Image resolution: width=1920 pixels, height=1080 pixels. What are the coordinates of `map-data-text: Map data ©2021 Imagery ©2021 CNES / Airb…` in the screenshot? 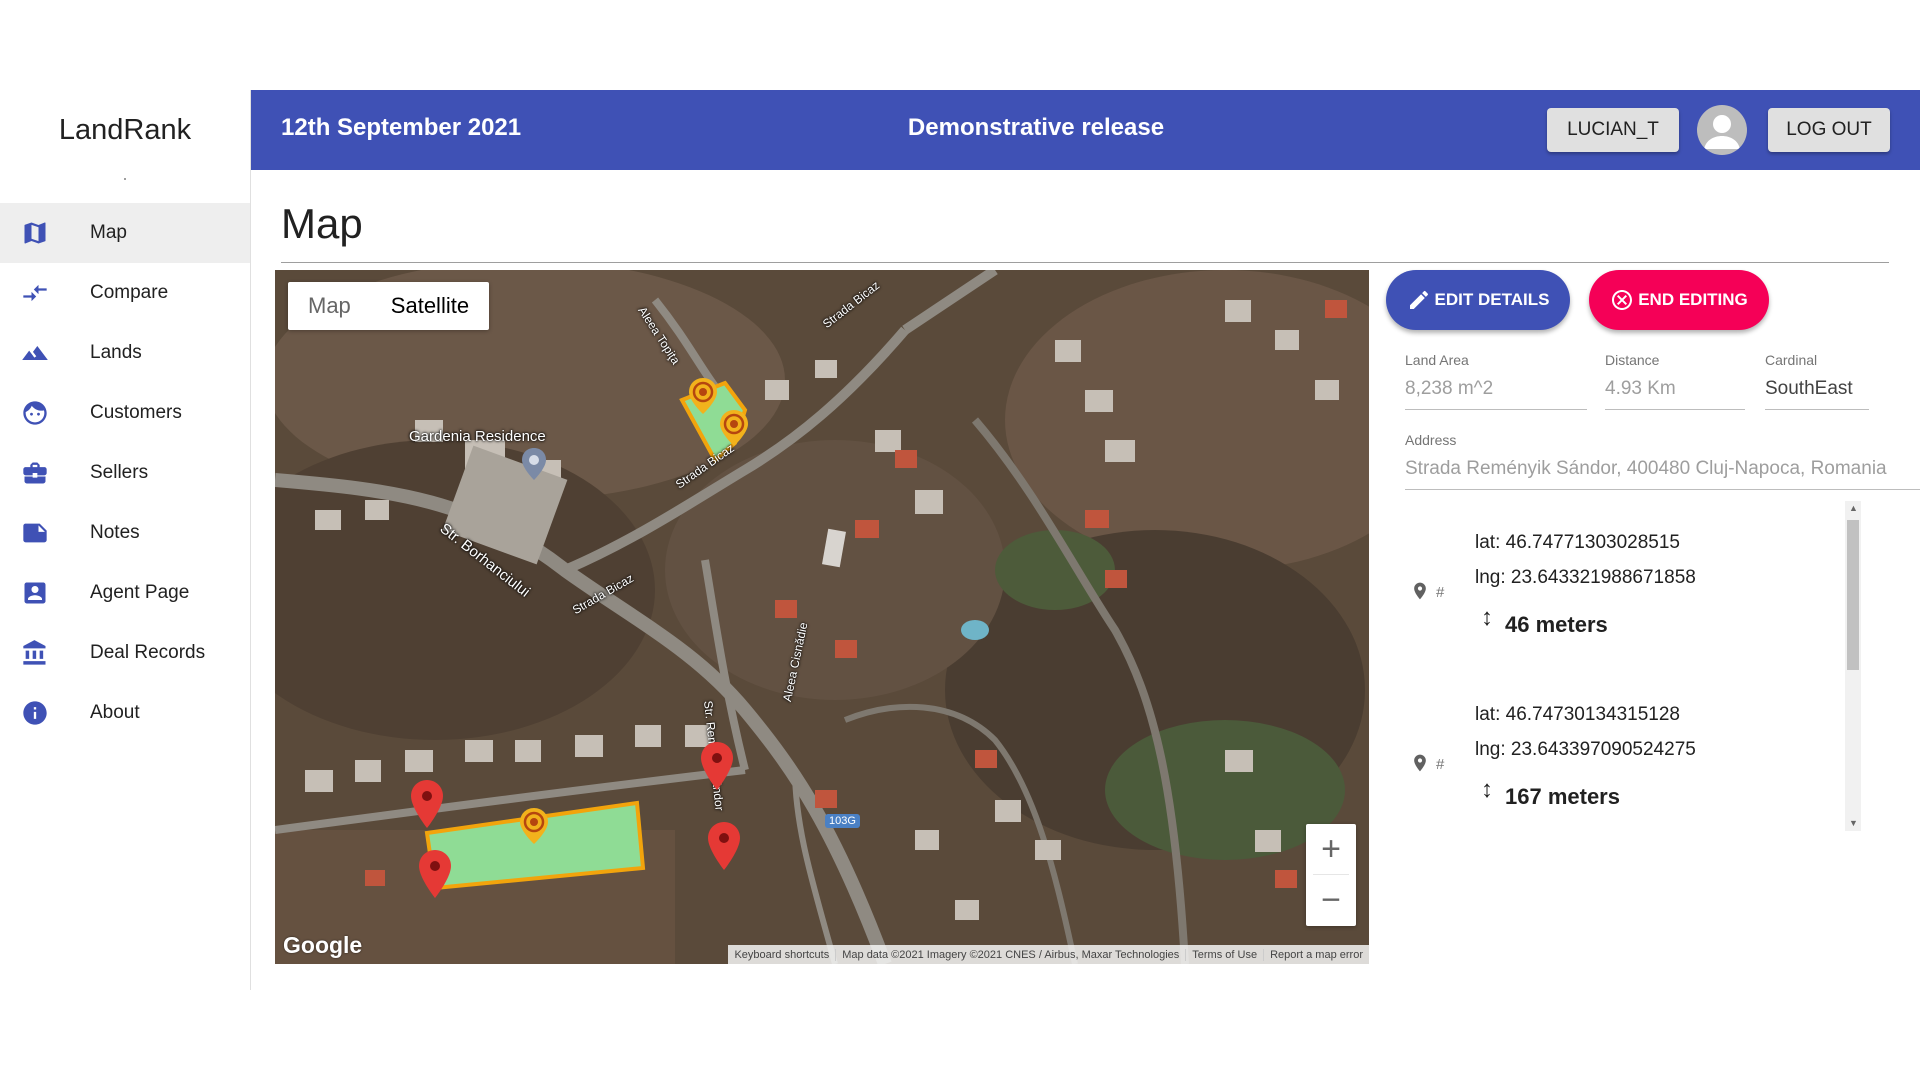 It's located at (1011, 954).